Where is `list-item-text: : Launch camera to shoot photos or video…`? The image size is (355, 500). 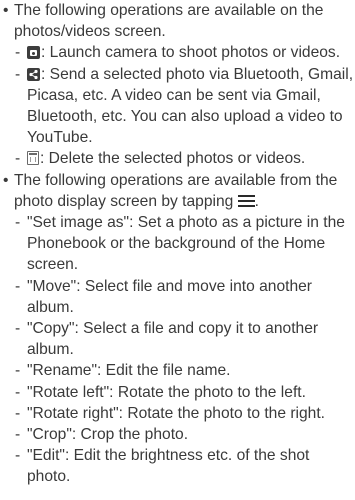
list-item-text: : Launch camera to shoot photos or video… is located at coordinates (191, 53).